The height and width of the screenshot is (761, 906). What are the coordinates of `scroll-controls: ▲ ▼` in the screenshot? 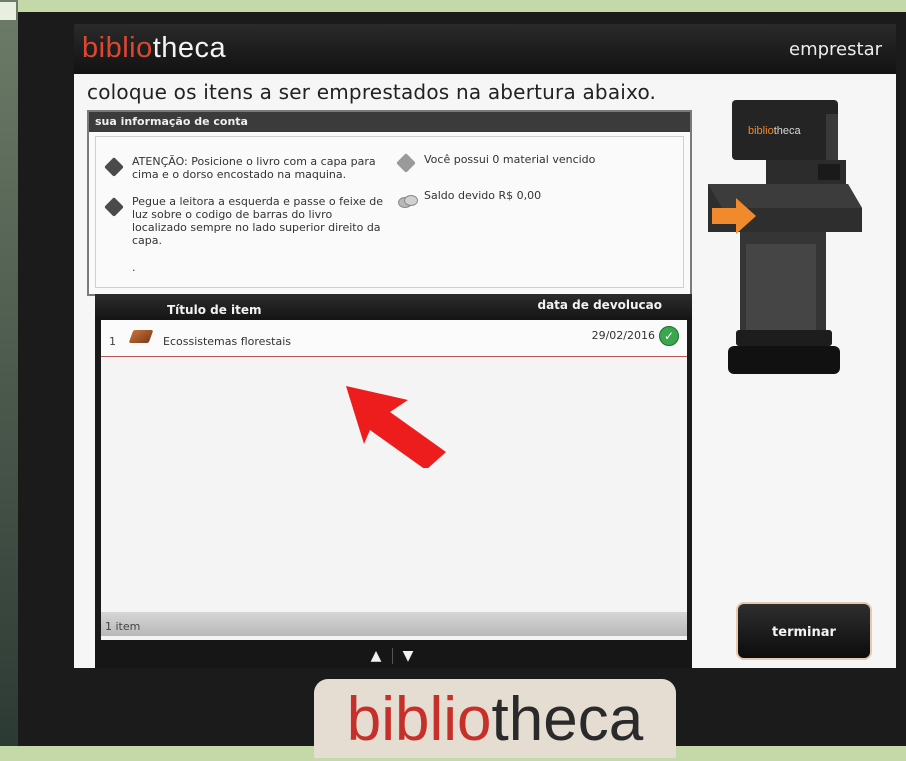 It's located at (392, 656).